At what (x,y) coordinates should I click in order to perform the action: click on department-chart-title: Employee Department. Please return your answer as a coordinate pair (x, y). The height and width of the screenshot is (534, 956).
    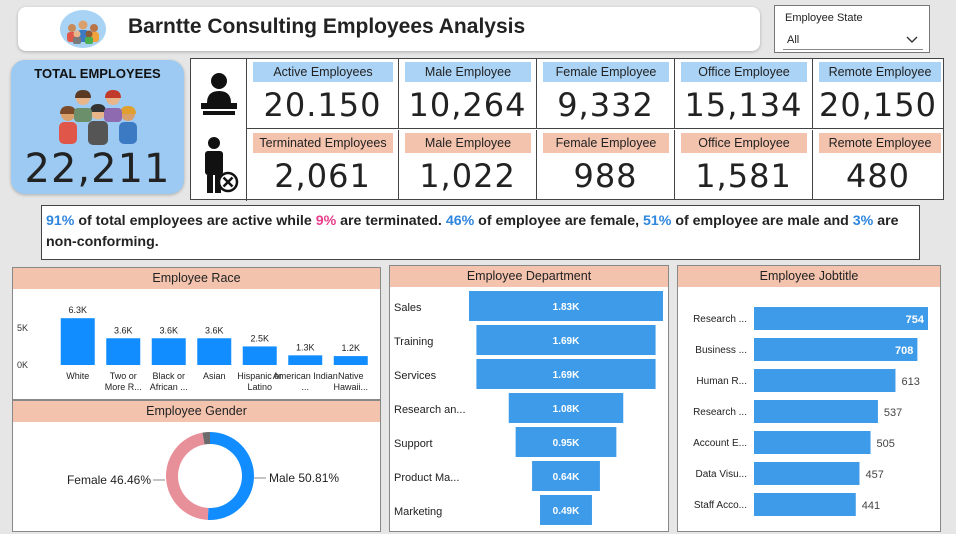
    Looking at the image, I should click on (529, 276).